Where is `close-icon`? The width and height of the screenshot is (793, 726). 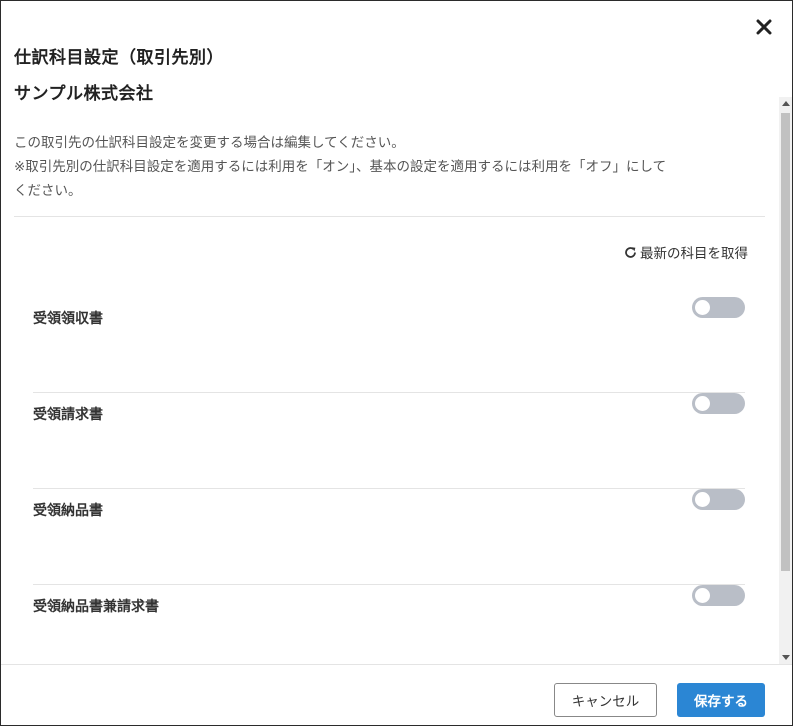
close-icon is located at coordinates (764, 27).